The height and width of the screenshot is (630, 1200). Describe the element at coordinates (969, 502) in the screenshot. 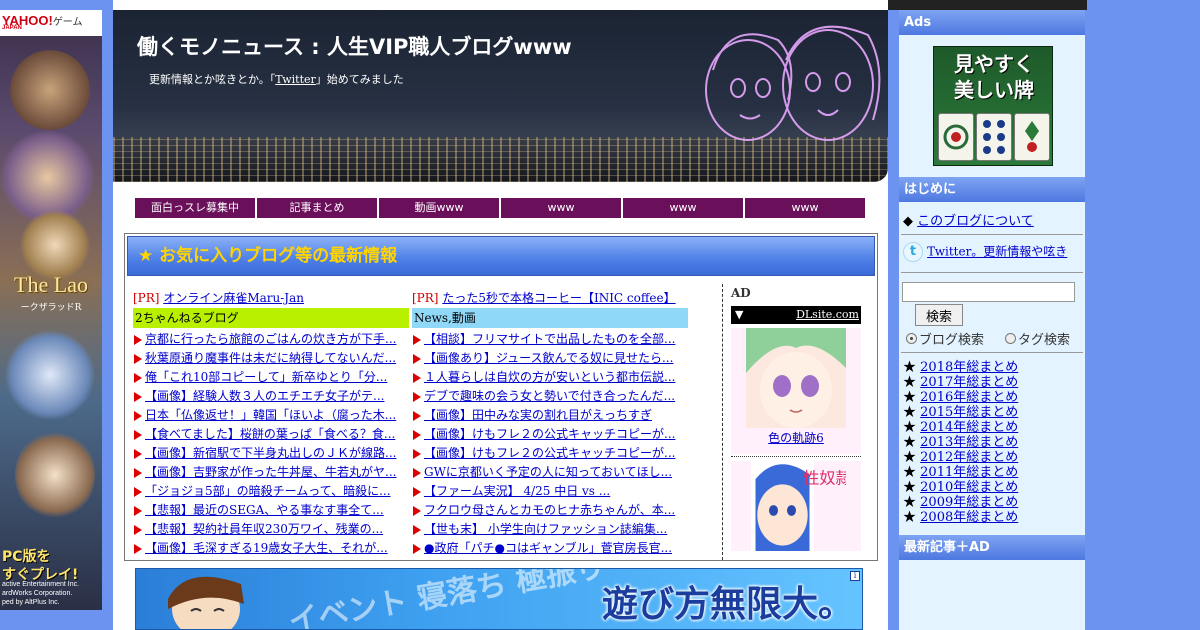

I see `archive-link: 2009年総まとめ` at that location.